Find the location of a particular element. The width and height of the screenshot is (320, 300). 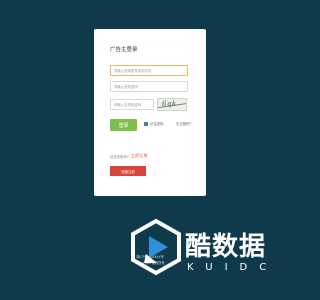

watermark-title: 酷数据 is located at coordinates (226, 247).